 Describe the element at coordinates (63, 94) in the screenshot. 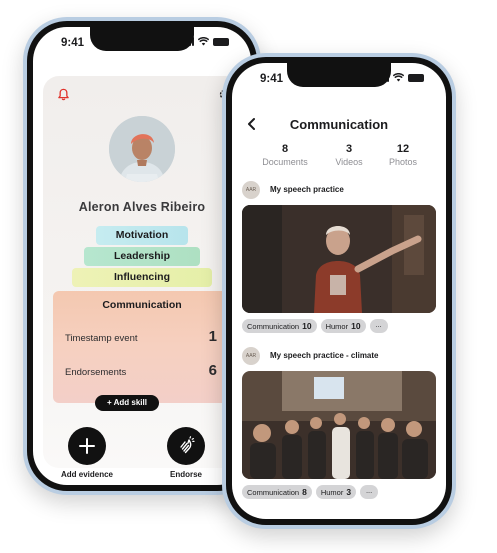

I see `bell-icon` at that location.